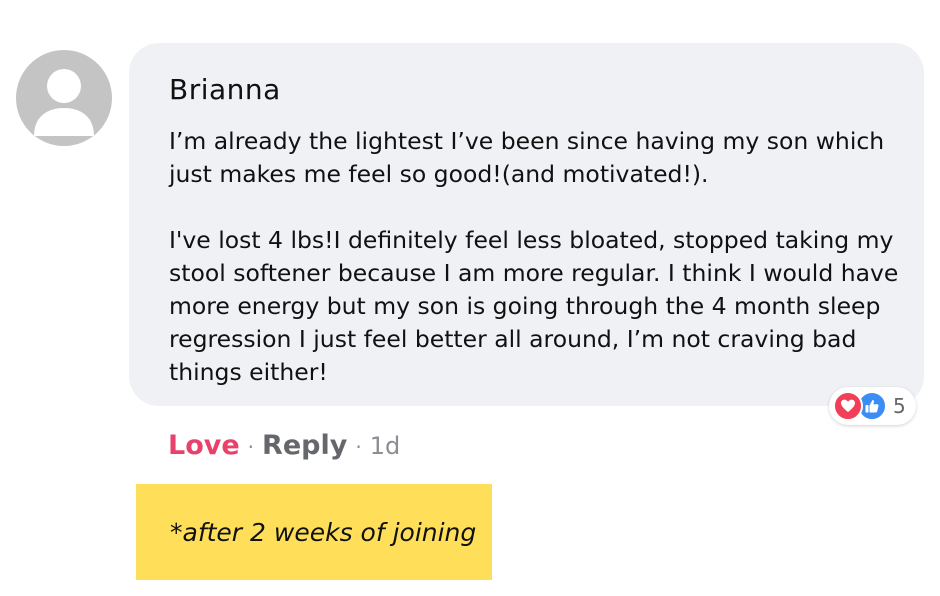 The image size is (940, 596). Describe the element at coordinates (385, 446) in the screenshot. I see `comment-timestamp: 1d` at that location.